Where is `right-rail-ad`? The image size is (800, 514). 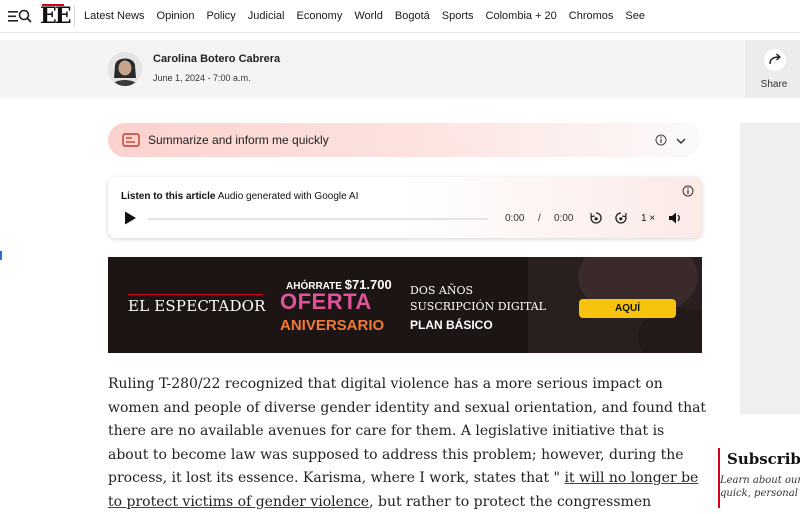 right-rail-ad is located at coordinates (770, 268).